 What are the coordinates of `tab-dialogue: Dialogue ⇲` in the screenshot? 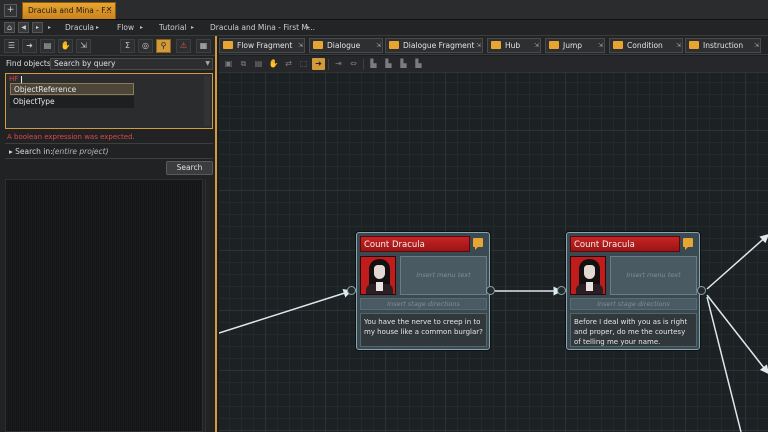 It's located at (346, 45).